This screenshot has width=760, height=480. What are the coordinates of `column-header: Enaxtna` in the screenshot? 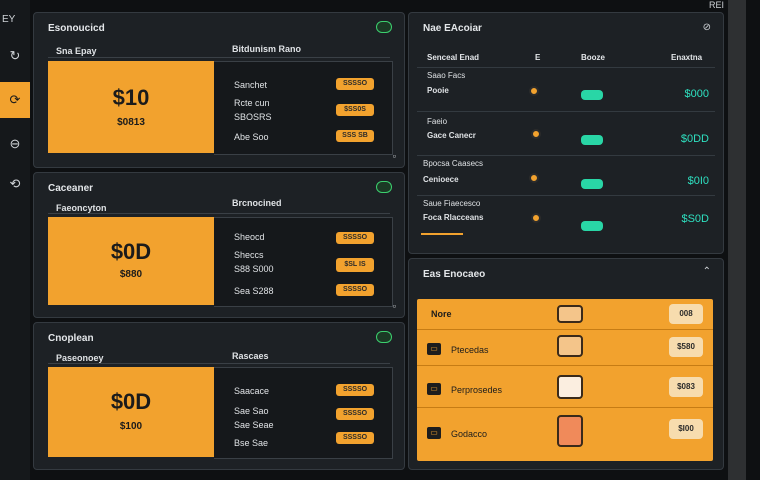 It's located at (686, 57).